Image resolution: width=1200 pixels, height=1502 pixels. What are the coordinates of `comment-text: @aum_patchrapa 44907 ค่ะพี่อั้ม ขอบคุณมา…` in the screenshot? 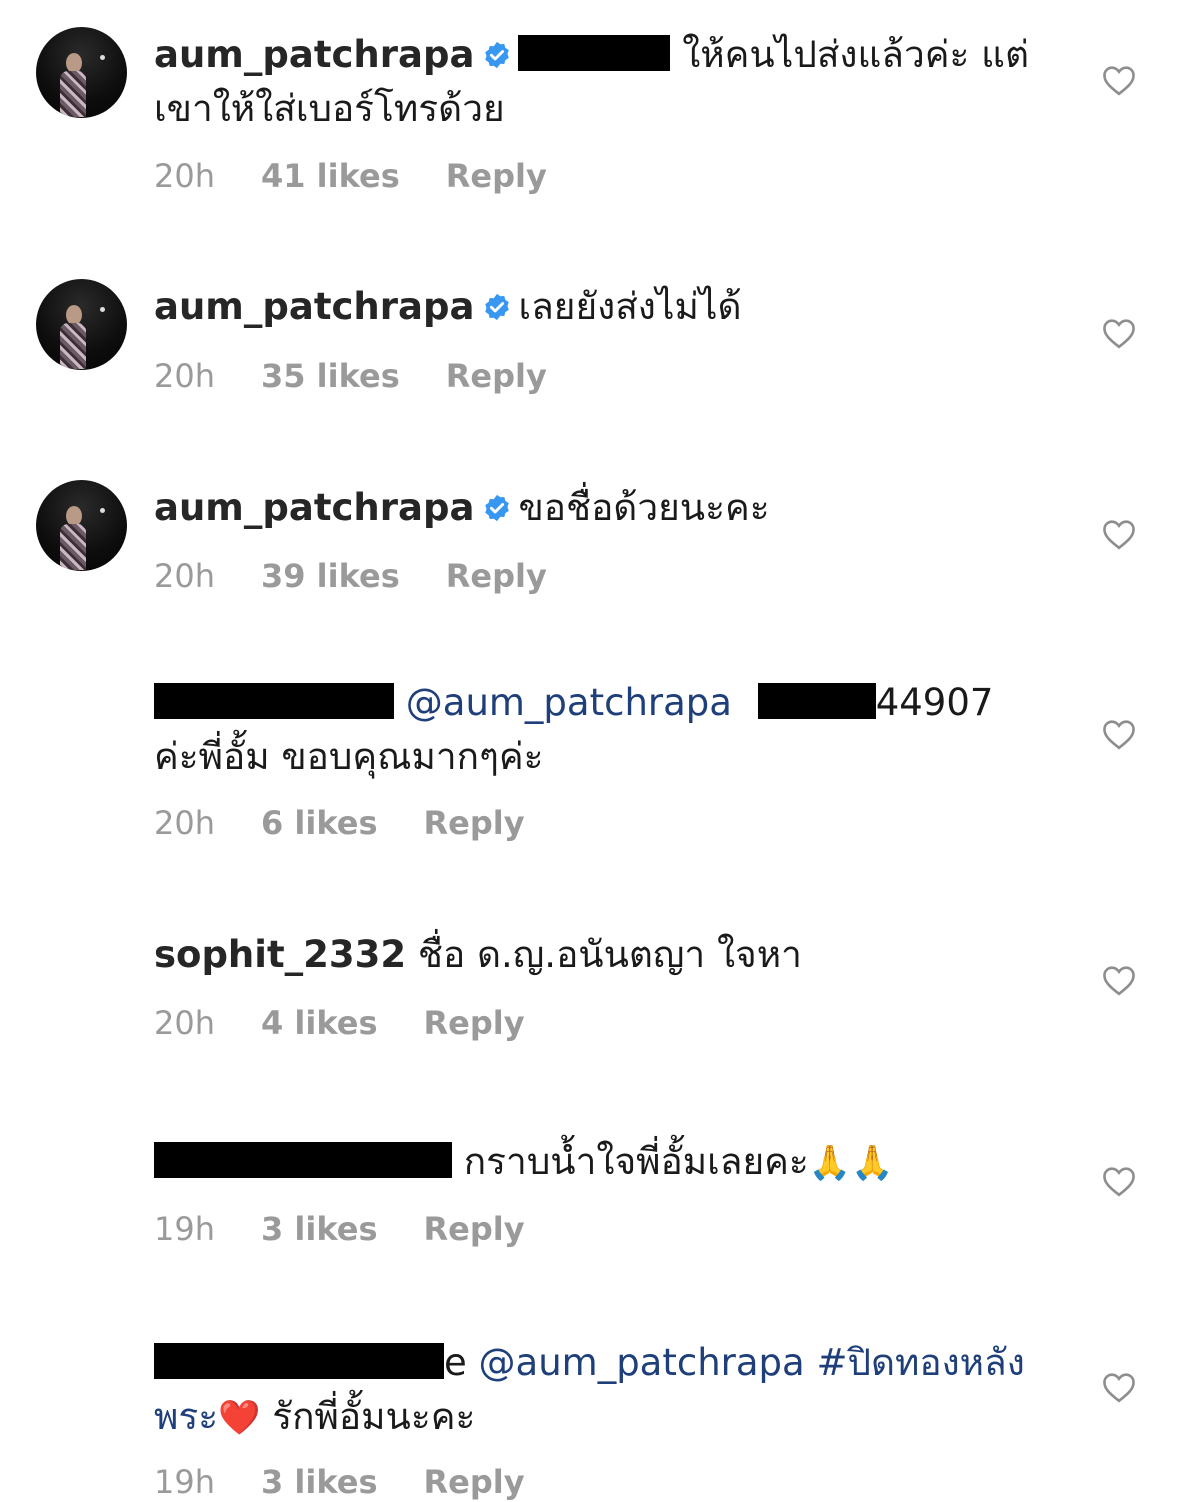 It's located at (599, 730).